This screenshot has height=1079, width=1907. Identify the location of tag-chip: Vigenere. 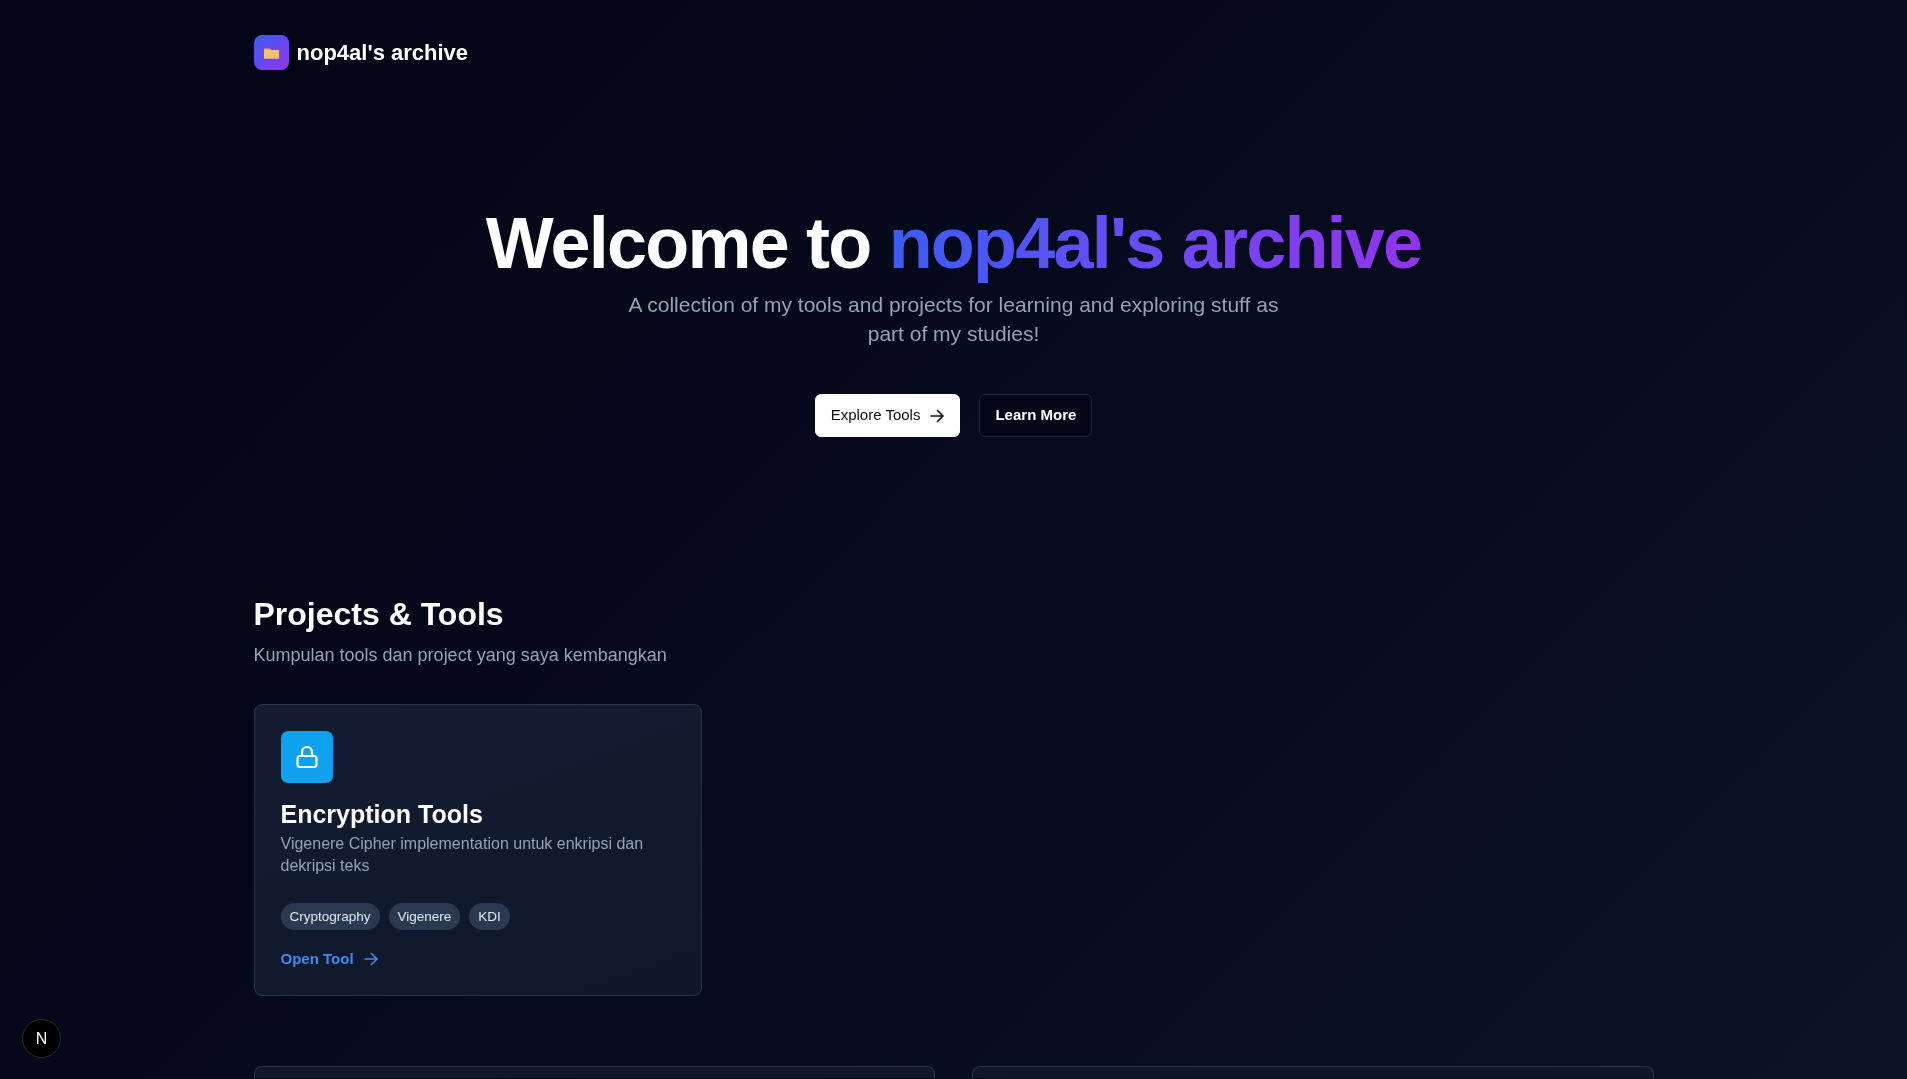
(424, 916).